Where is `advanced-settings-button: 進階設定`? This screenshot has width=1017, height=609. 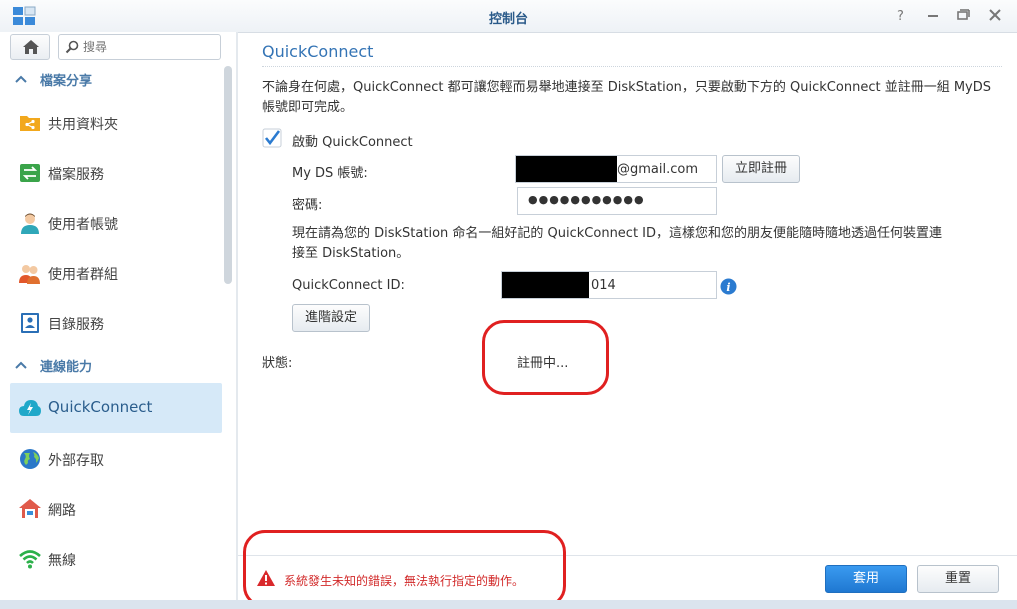
advanced-settings-button: 進階設定 is located at coordinates (331, 318).